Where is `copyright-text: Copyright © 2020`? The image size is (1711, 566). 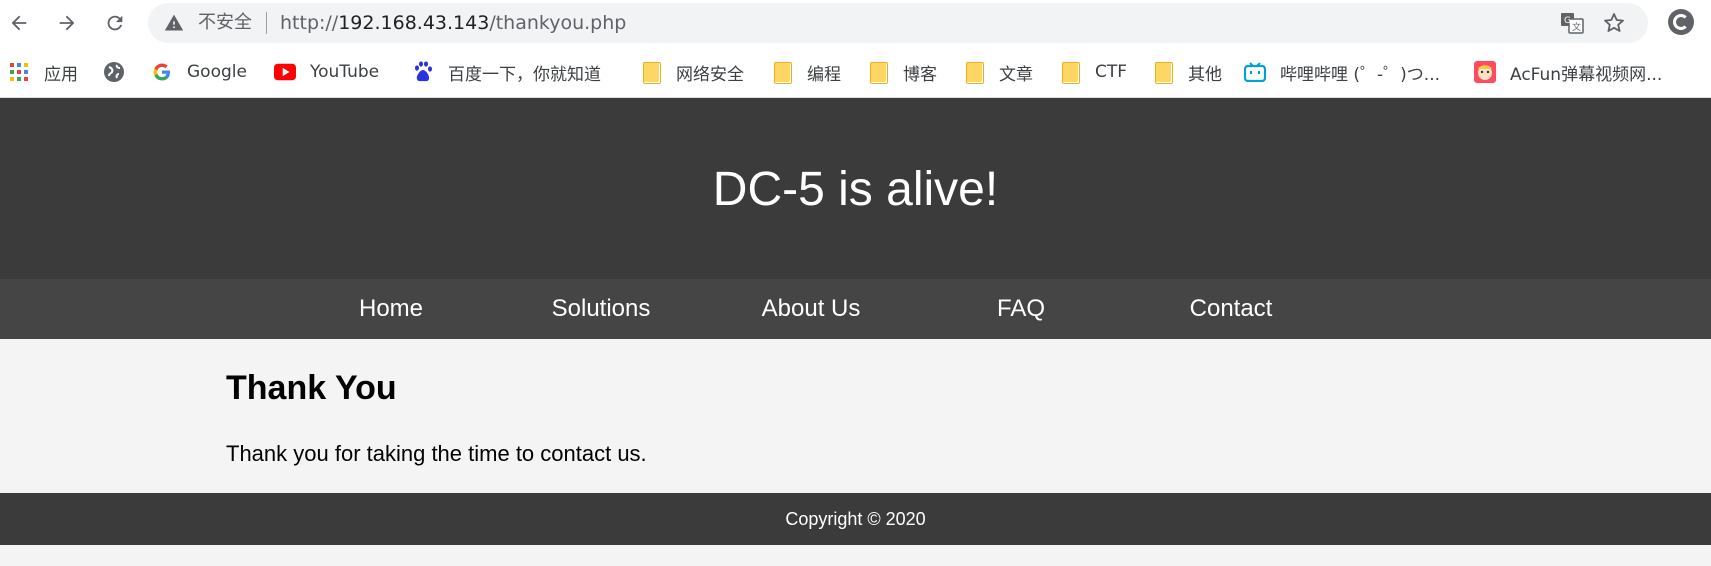
copyright-text: Copyright © 2020 is located at coordinates (855, 519).